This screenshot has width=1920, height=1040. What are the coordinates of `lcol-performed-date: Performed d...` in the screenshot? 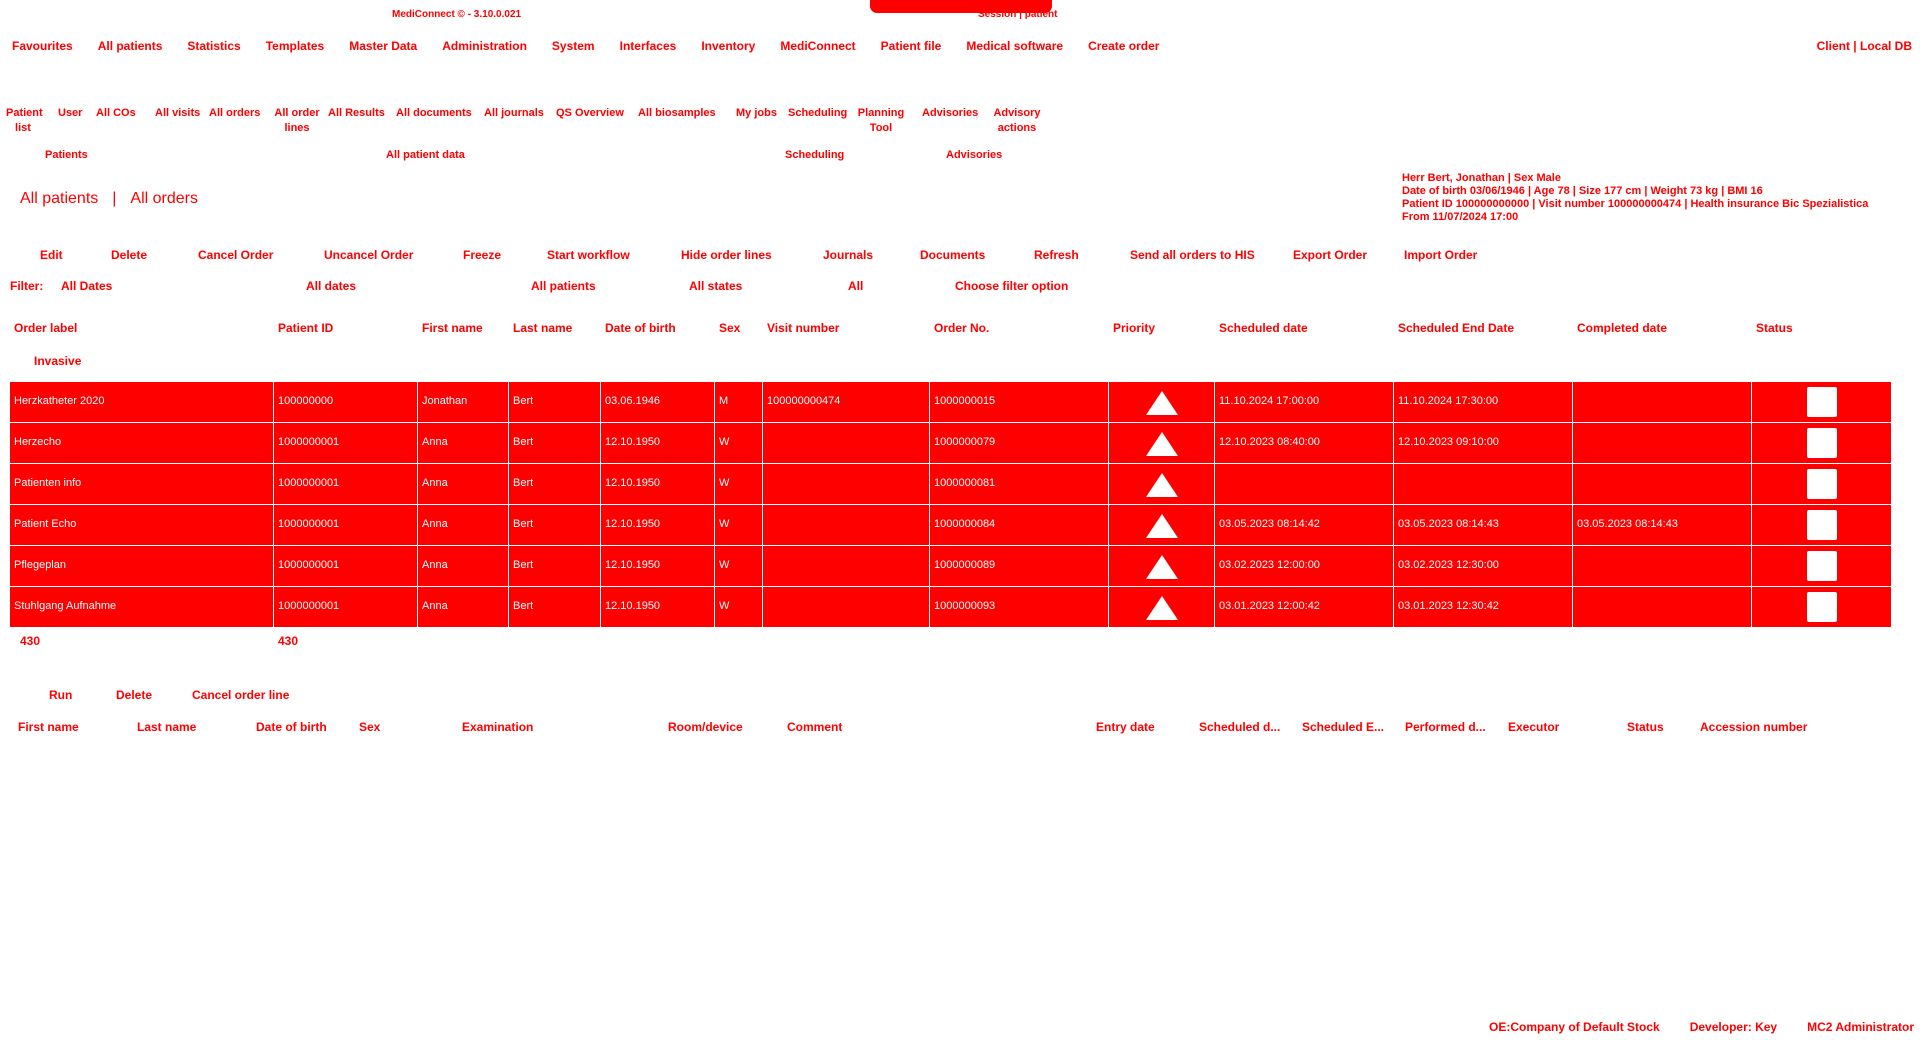 It's located at (1445, 727).